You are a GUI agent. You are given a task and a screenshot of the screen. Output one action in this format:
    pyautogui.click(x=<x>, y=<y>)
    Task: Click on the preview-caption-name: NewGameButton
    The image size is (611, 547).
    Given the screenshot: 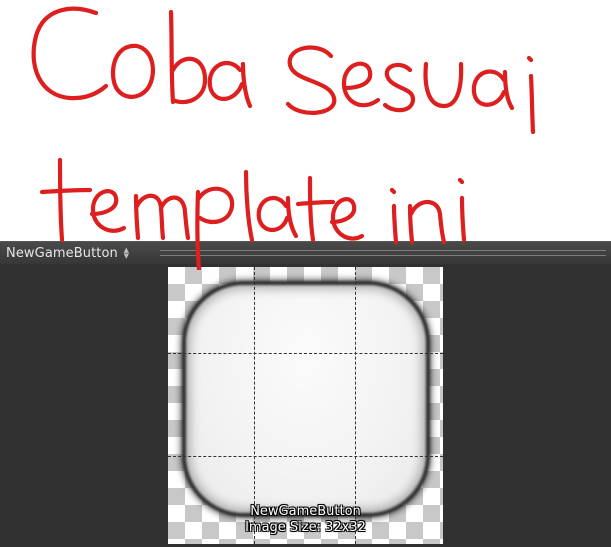 What is the action you would take?
    pyautogui.click(x=305, y=511)
    